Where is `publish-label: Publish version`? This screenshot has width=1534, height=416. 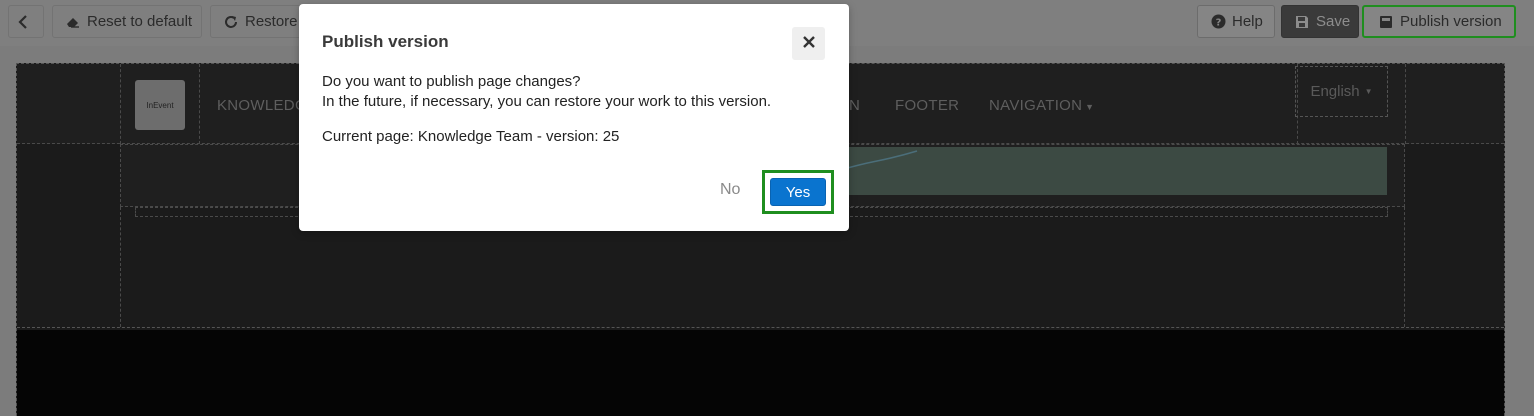
publish-label: Publish version is located at coordinates (1451, 21).